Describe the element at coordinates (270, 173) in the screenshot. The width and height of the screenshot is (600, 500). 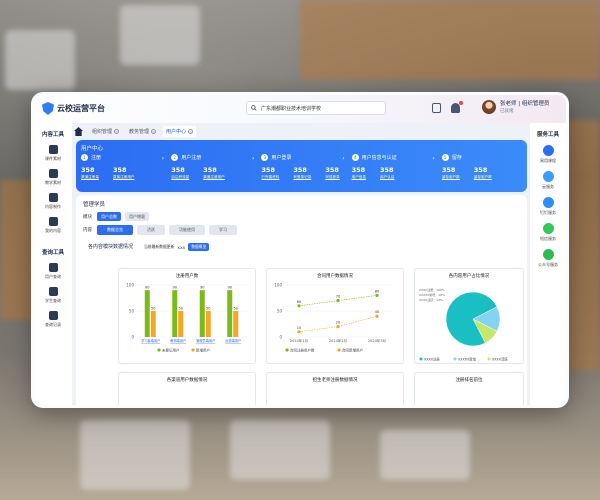
I see `step-metric: 358 已完善资料` at that location.